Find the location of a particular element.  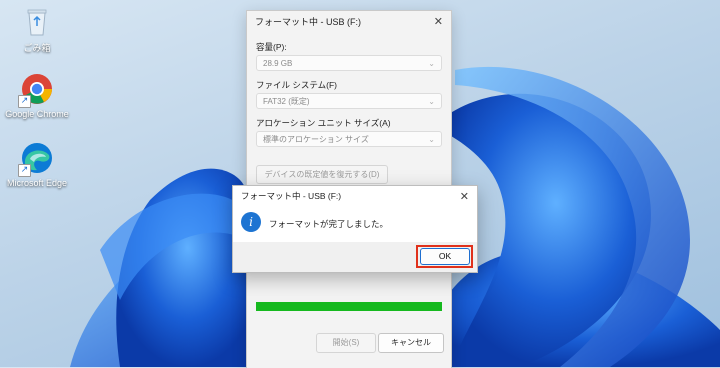

capacity-value: 28.9 GB is located at coordinates (278, 63).